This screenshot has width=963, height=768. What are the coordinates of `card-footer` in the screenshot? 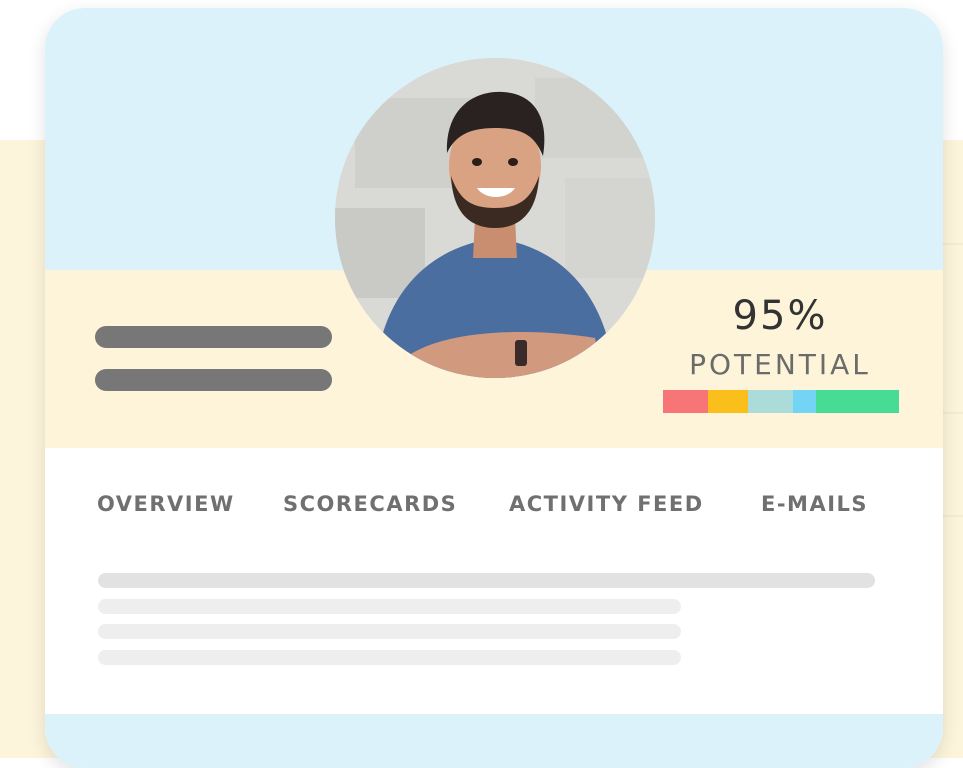 It's located at (494, 741).